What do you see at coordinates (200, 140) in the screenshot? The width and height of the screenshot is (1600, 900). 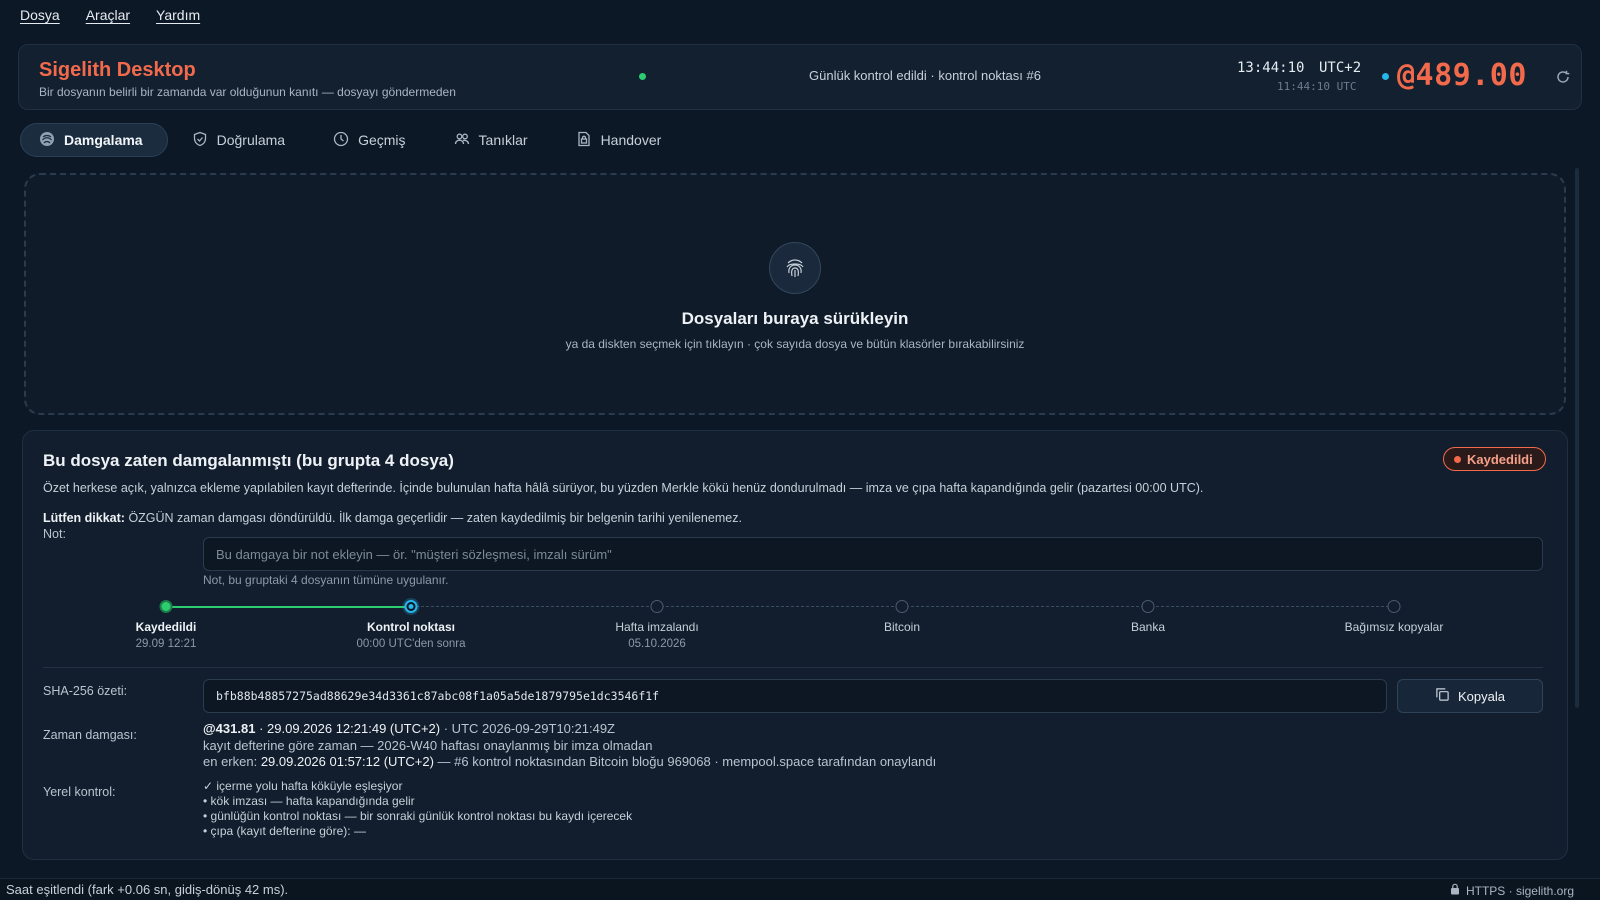 I see `shield-check-icon` at bounding box center [200, 140].